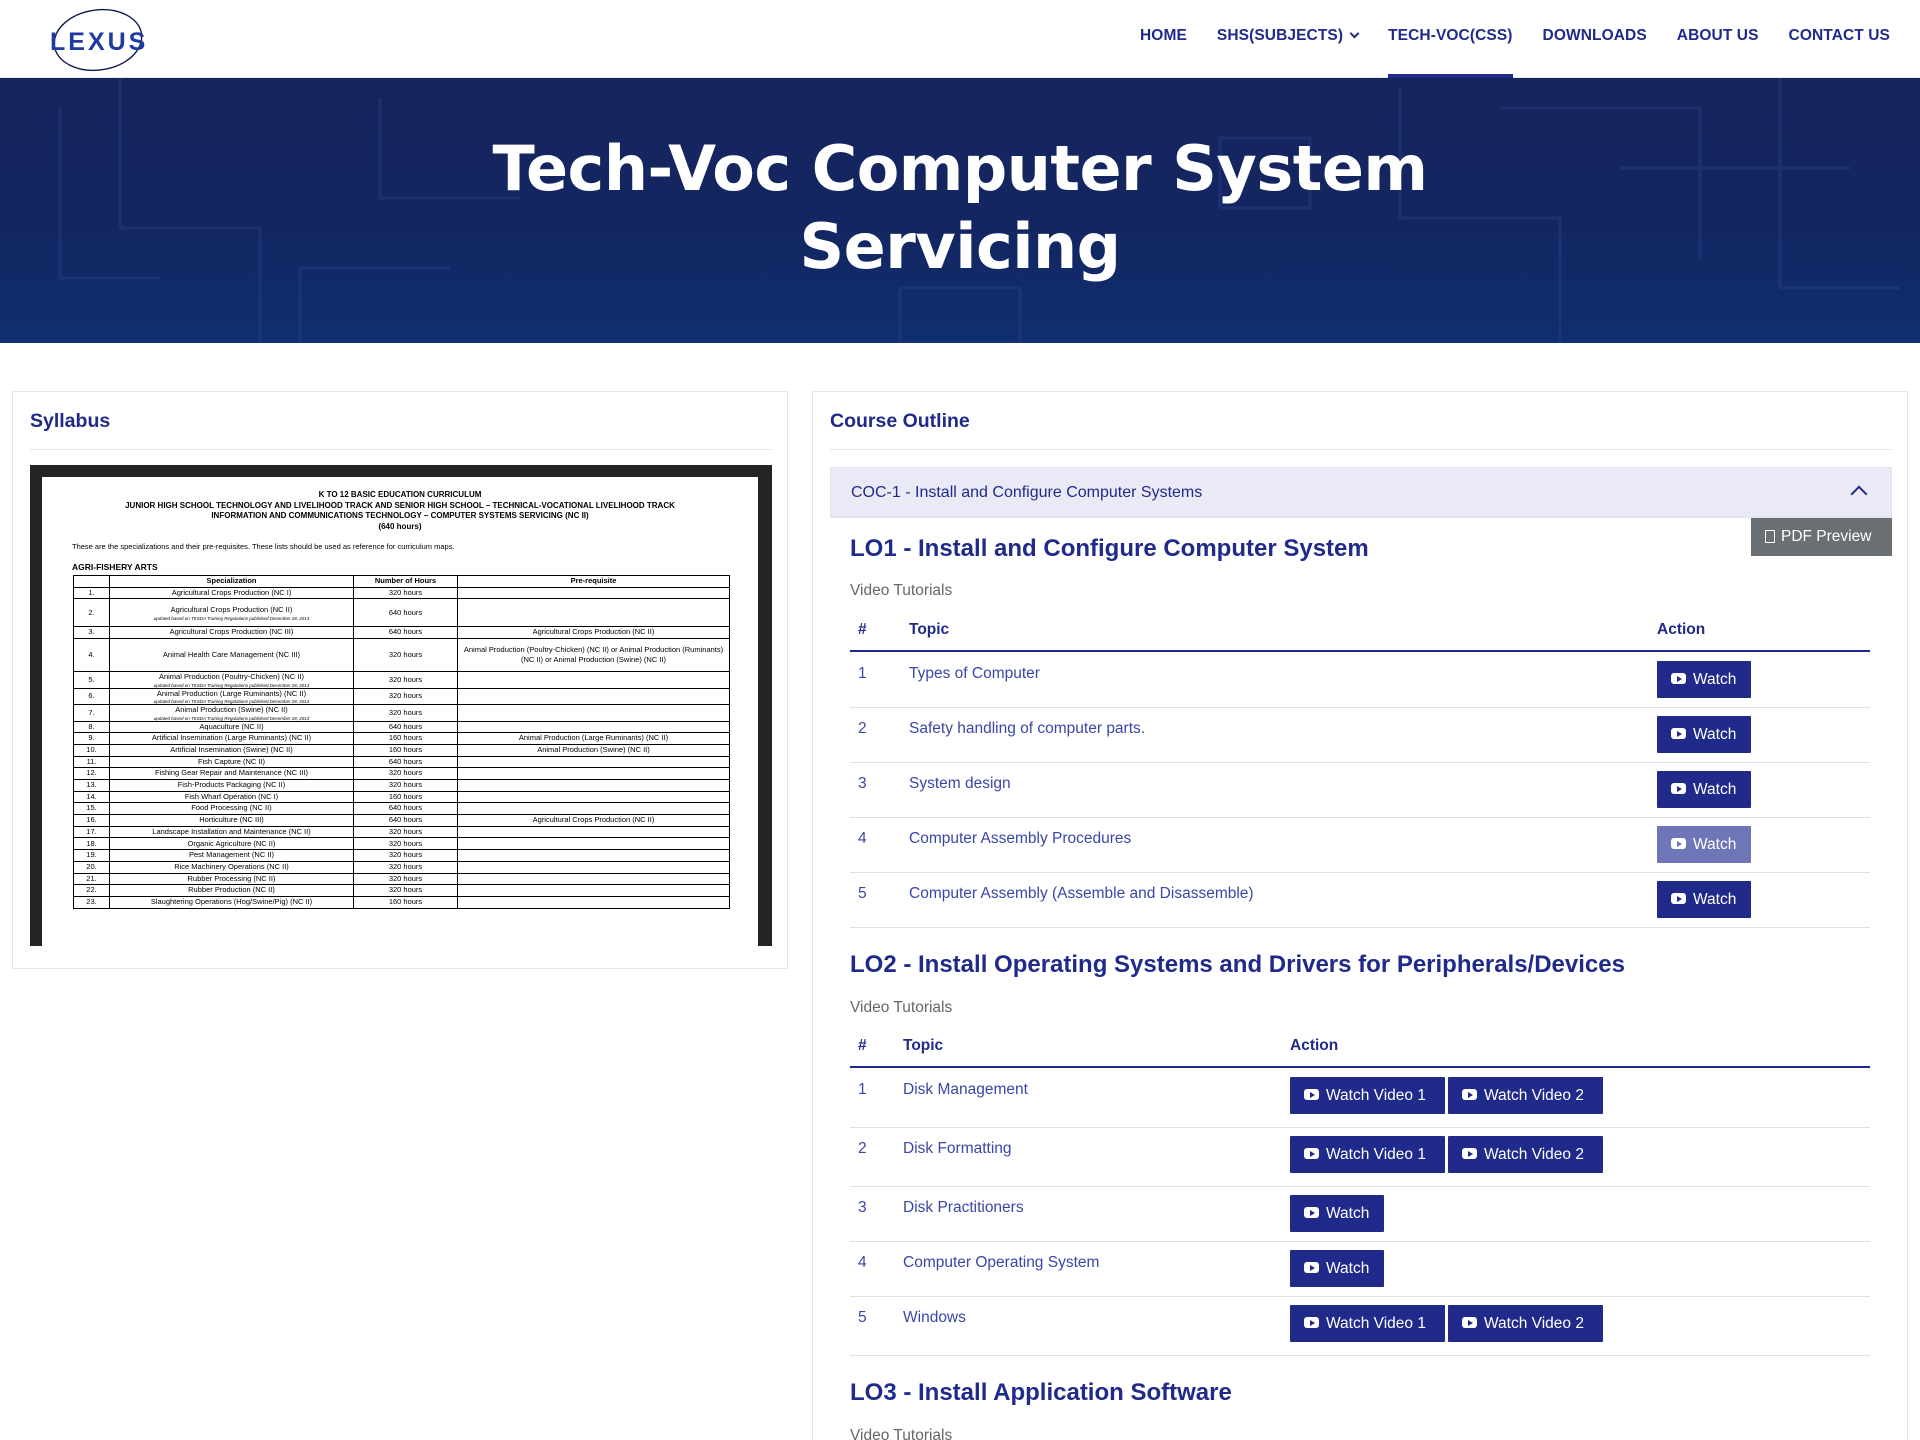  What do you see at coordinates (900, 421) in the screenshot?
I see `course-outline-title: Course Outline` at bounding box center [900, 421].